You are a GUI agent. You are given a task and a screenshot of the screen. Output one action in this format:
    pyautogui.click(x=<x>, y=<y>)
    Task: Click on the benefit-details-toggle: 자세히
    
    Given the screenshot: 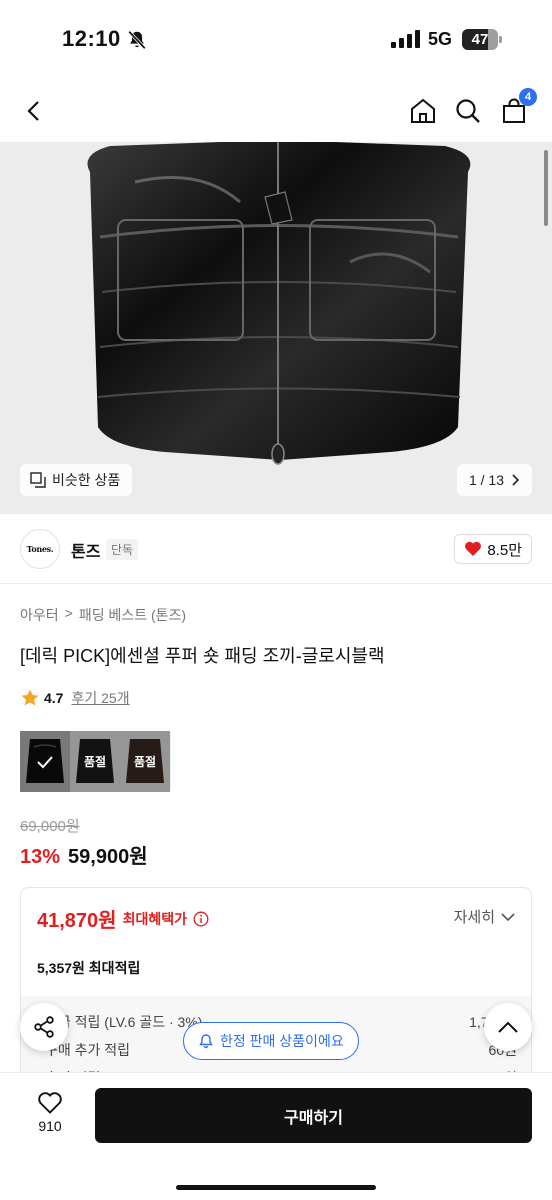 What is the action you would take?
    pyautogui.click(x=484, y=916)
    